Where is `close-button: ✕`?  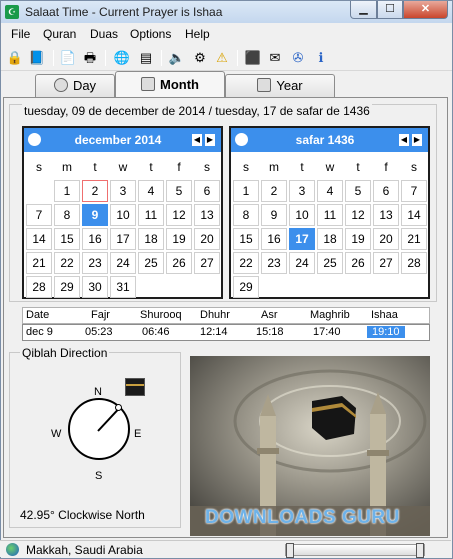
close-button: ✕ is located at coordinates (425, 10).